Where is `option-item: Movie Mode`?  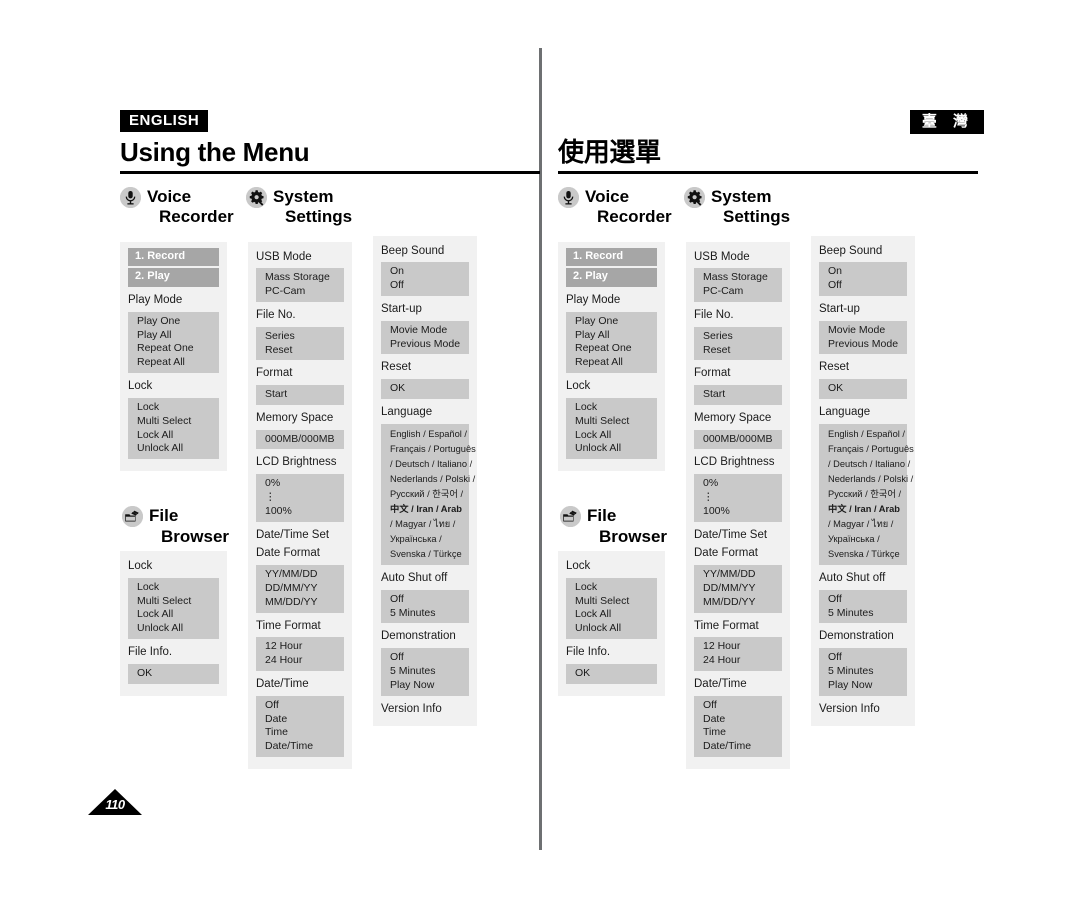
option-item: Movie Mode is located at coordinates (867, 331).